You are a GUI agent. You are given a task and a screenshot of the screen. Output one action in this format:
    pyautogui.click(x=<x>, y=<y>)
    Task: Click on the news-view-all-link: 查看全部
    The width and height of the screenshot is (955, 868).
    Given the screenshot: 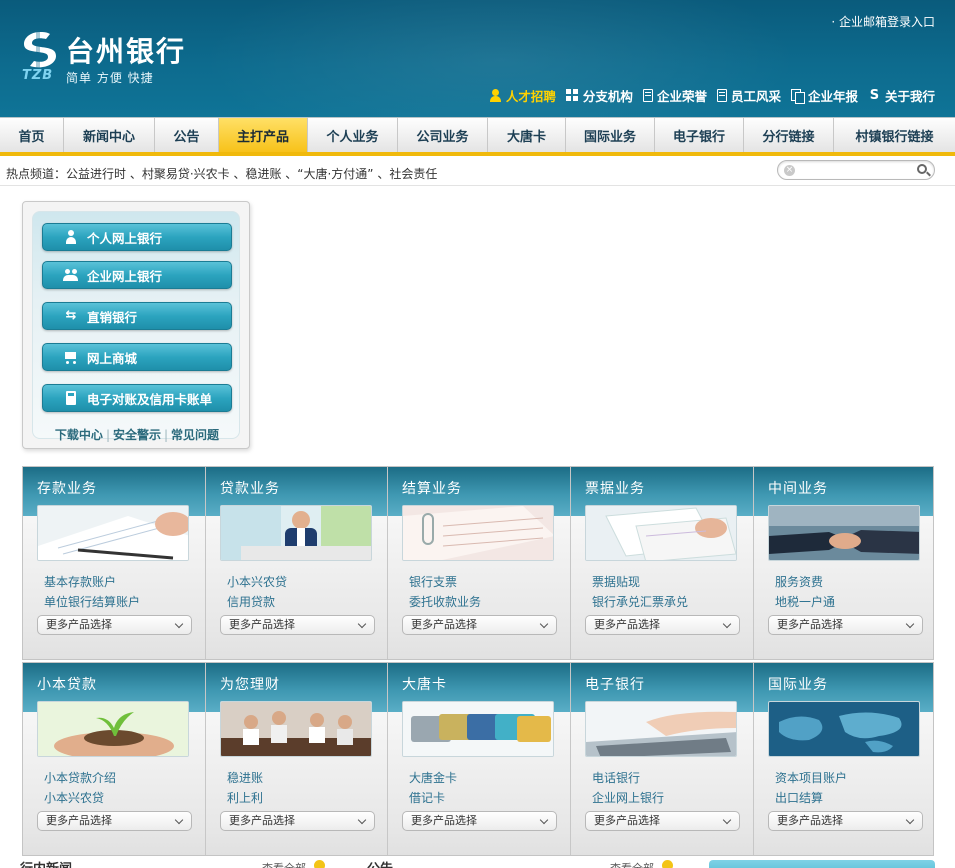 What is the action you would take?
    pyautogui.click(x=284, y=864)
    